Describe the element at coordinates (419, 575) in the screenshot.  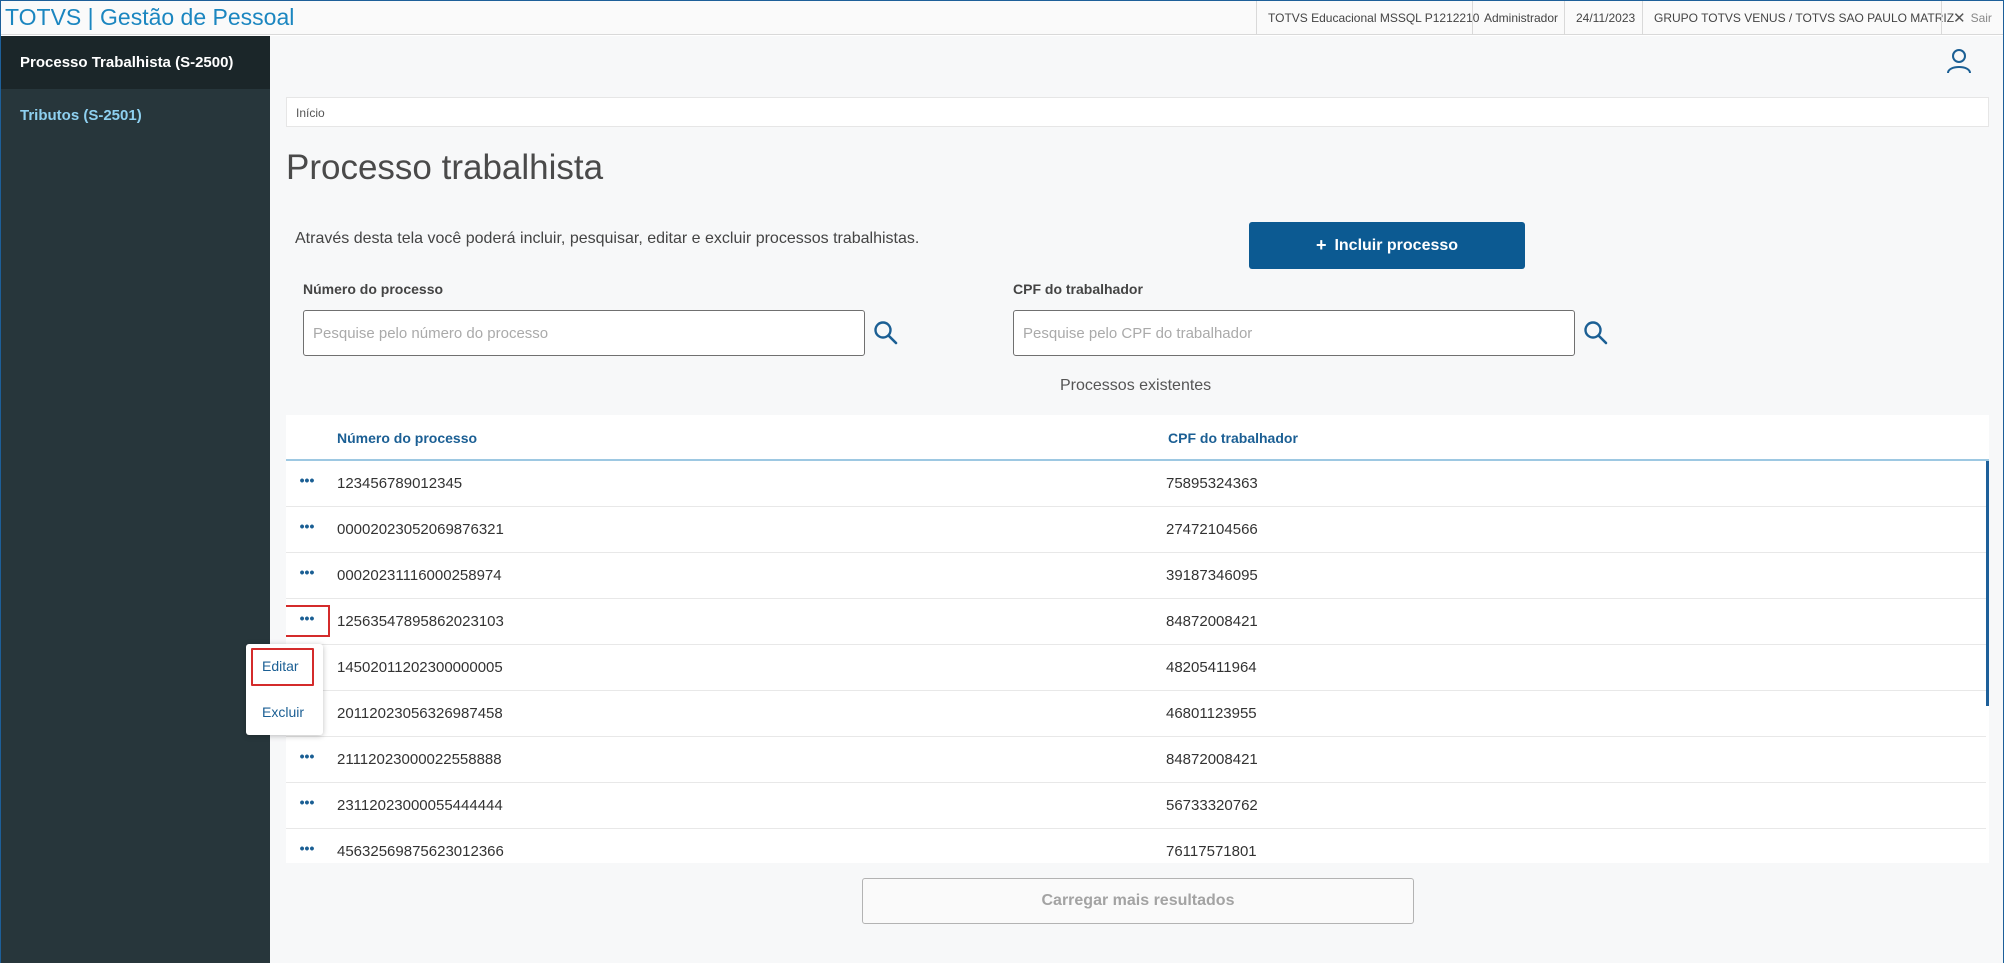
I see `process-number-cell: 00020231116000258974` at that location.